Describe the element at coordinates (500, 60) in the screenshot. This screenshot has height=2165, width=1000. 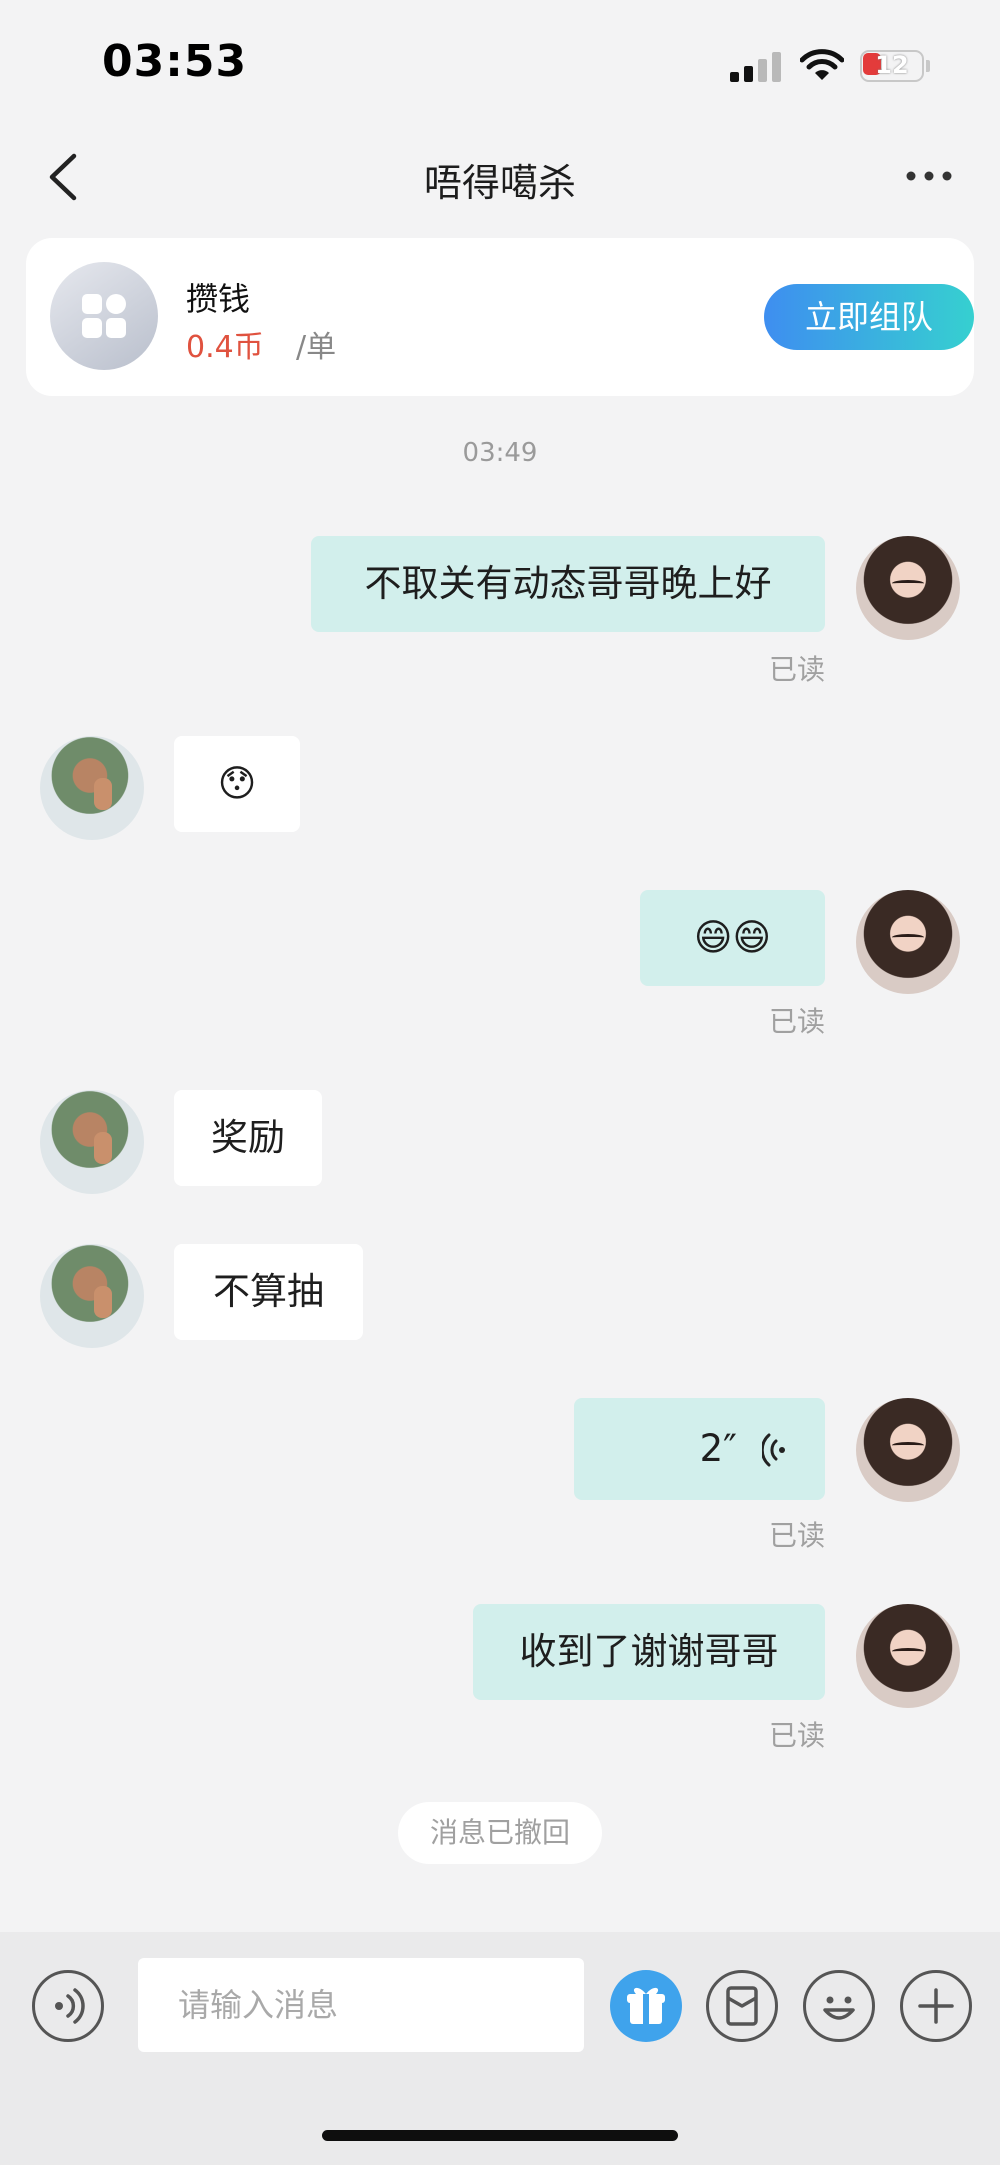
I see `status-bar: 03:53 12` at that location.